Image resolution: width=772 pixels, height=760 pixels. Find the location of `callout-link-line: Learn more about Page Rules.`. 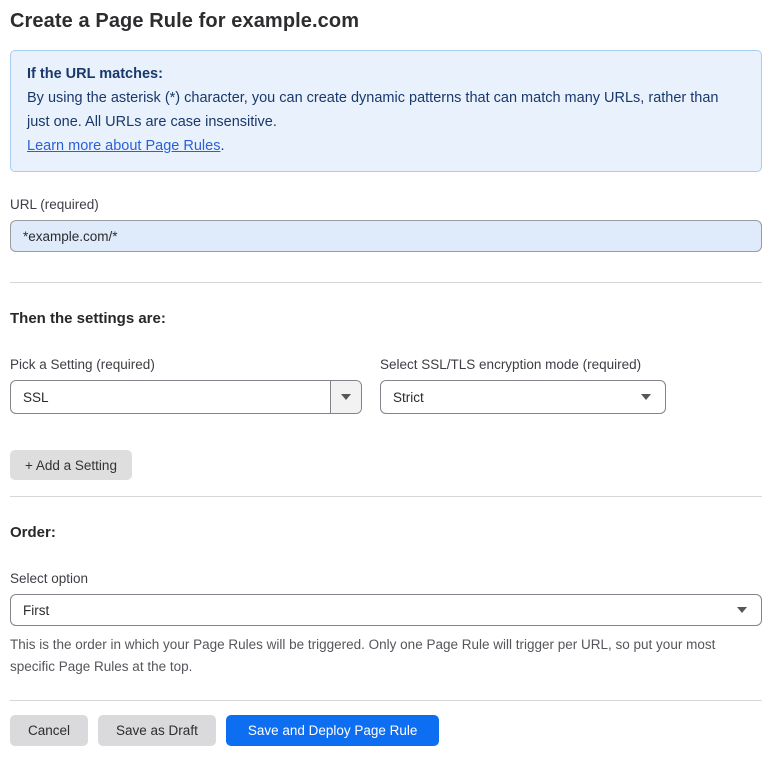

callout-link-line: Learn more about Page Rules. is located at coordinates (386, 146).